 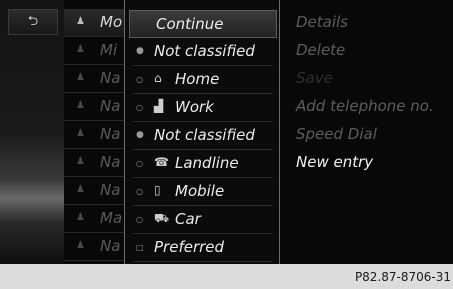 I want to click on menu-item-work: ○ ▟ Work, so click(x=202, y=108).